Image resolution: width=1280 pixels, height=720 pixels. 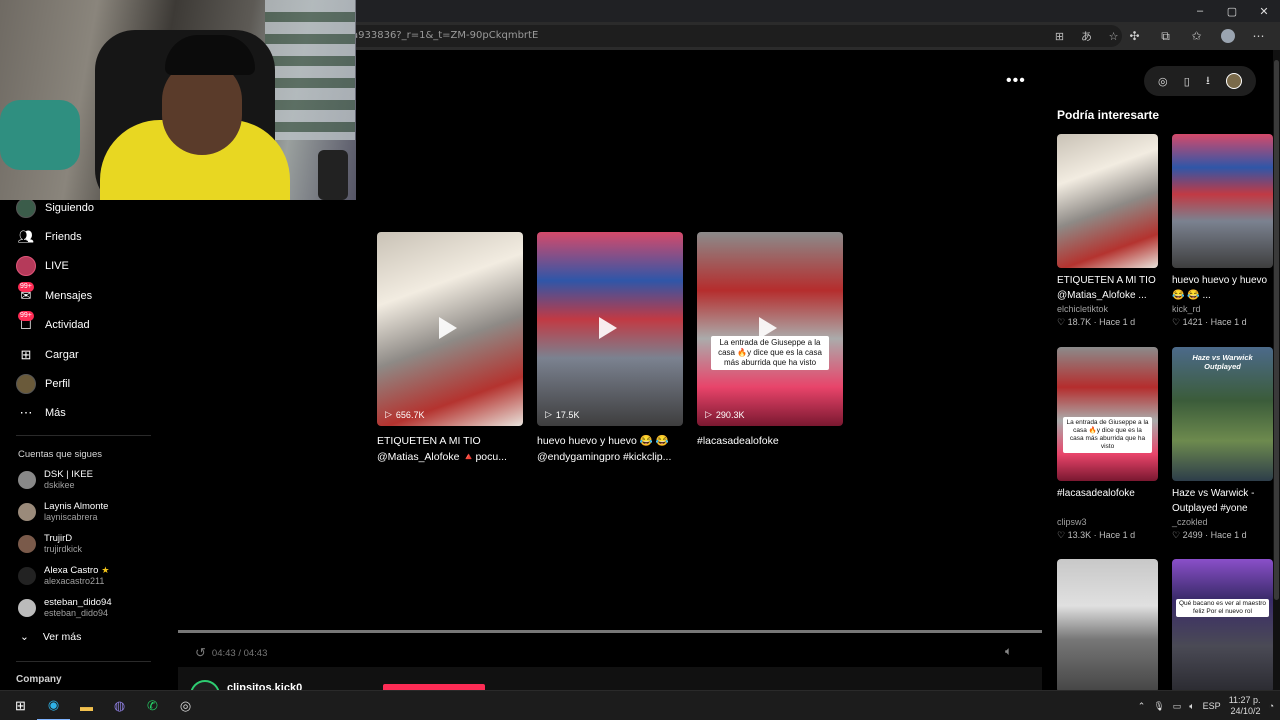 I want to click on time-text: 04:43 / 04:43, so click(x=239, y=653).